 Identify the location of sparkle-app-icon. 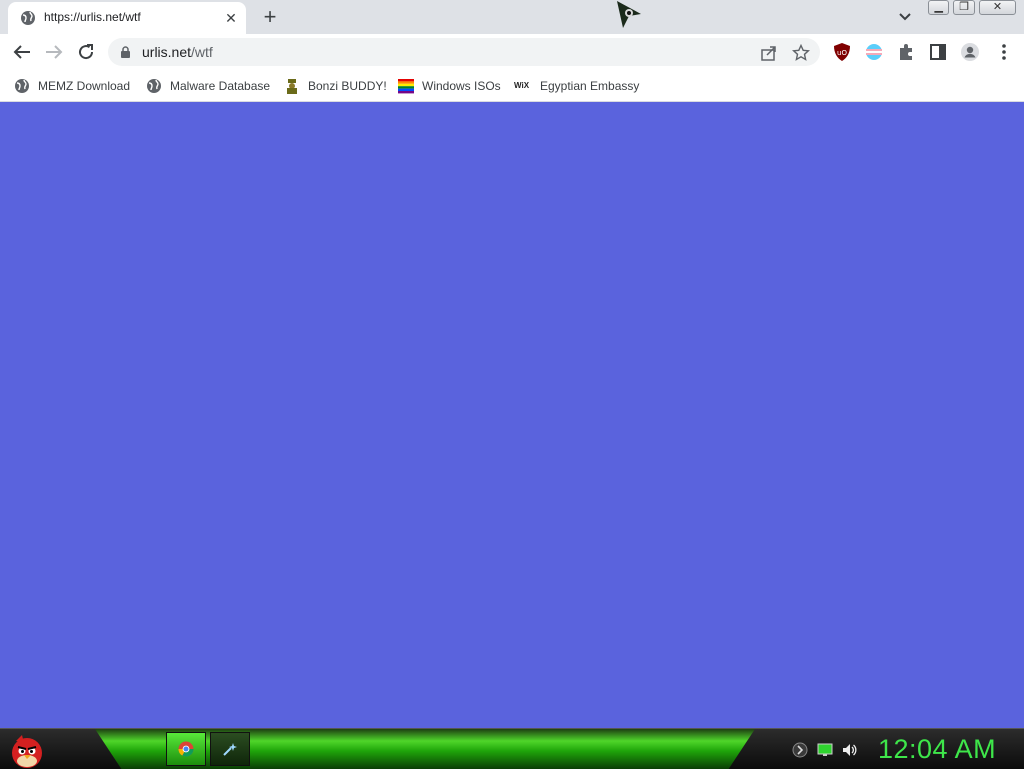
(230, 749).